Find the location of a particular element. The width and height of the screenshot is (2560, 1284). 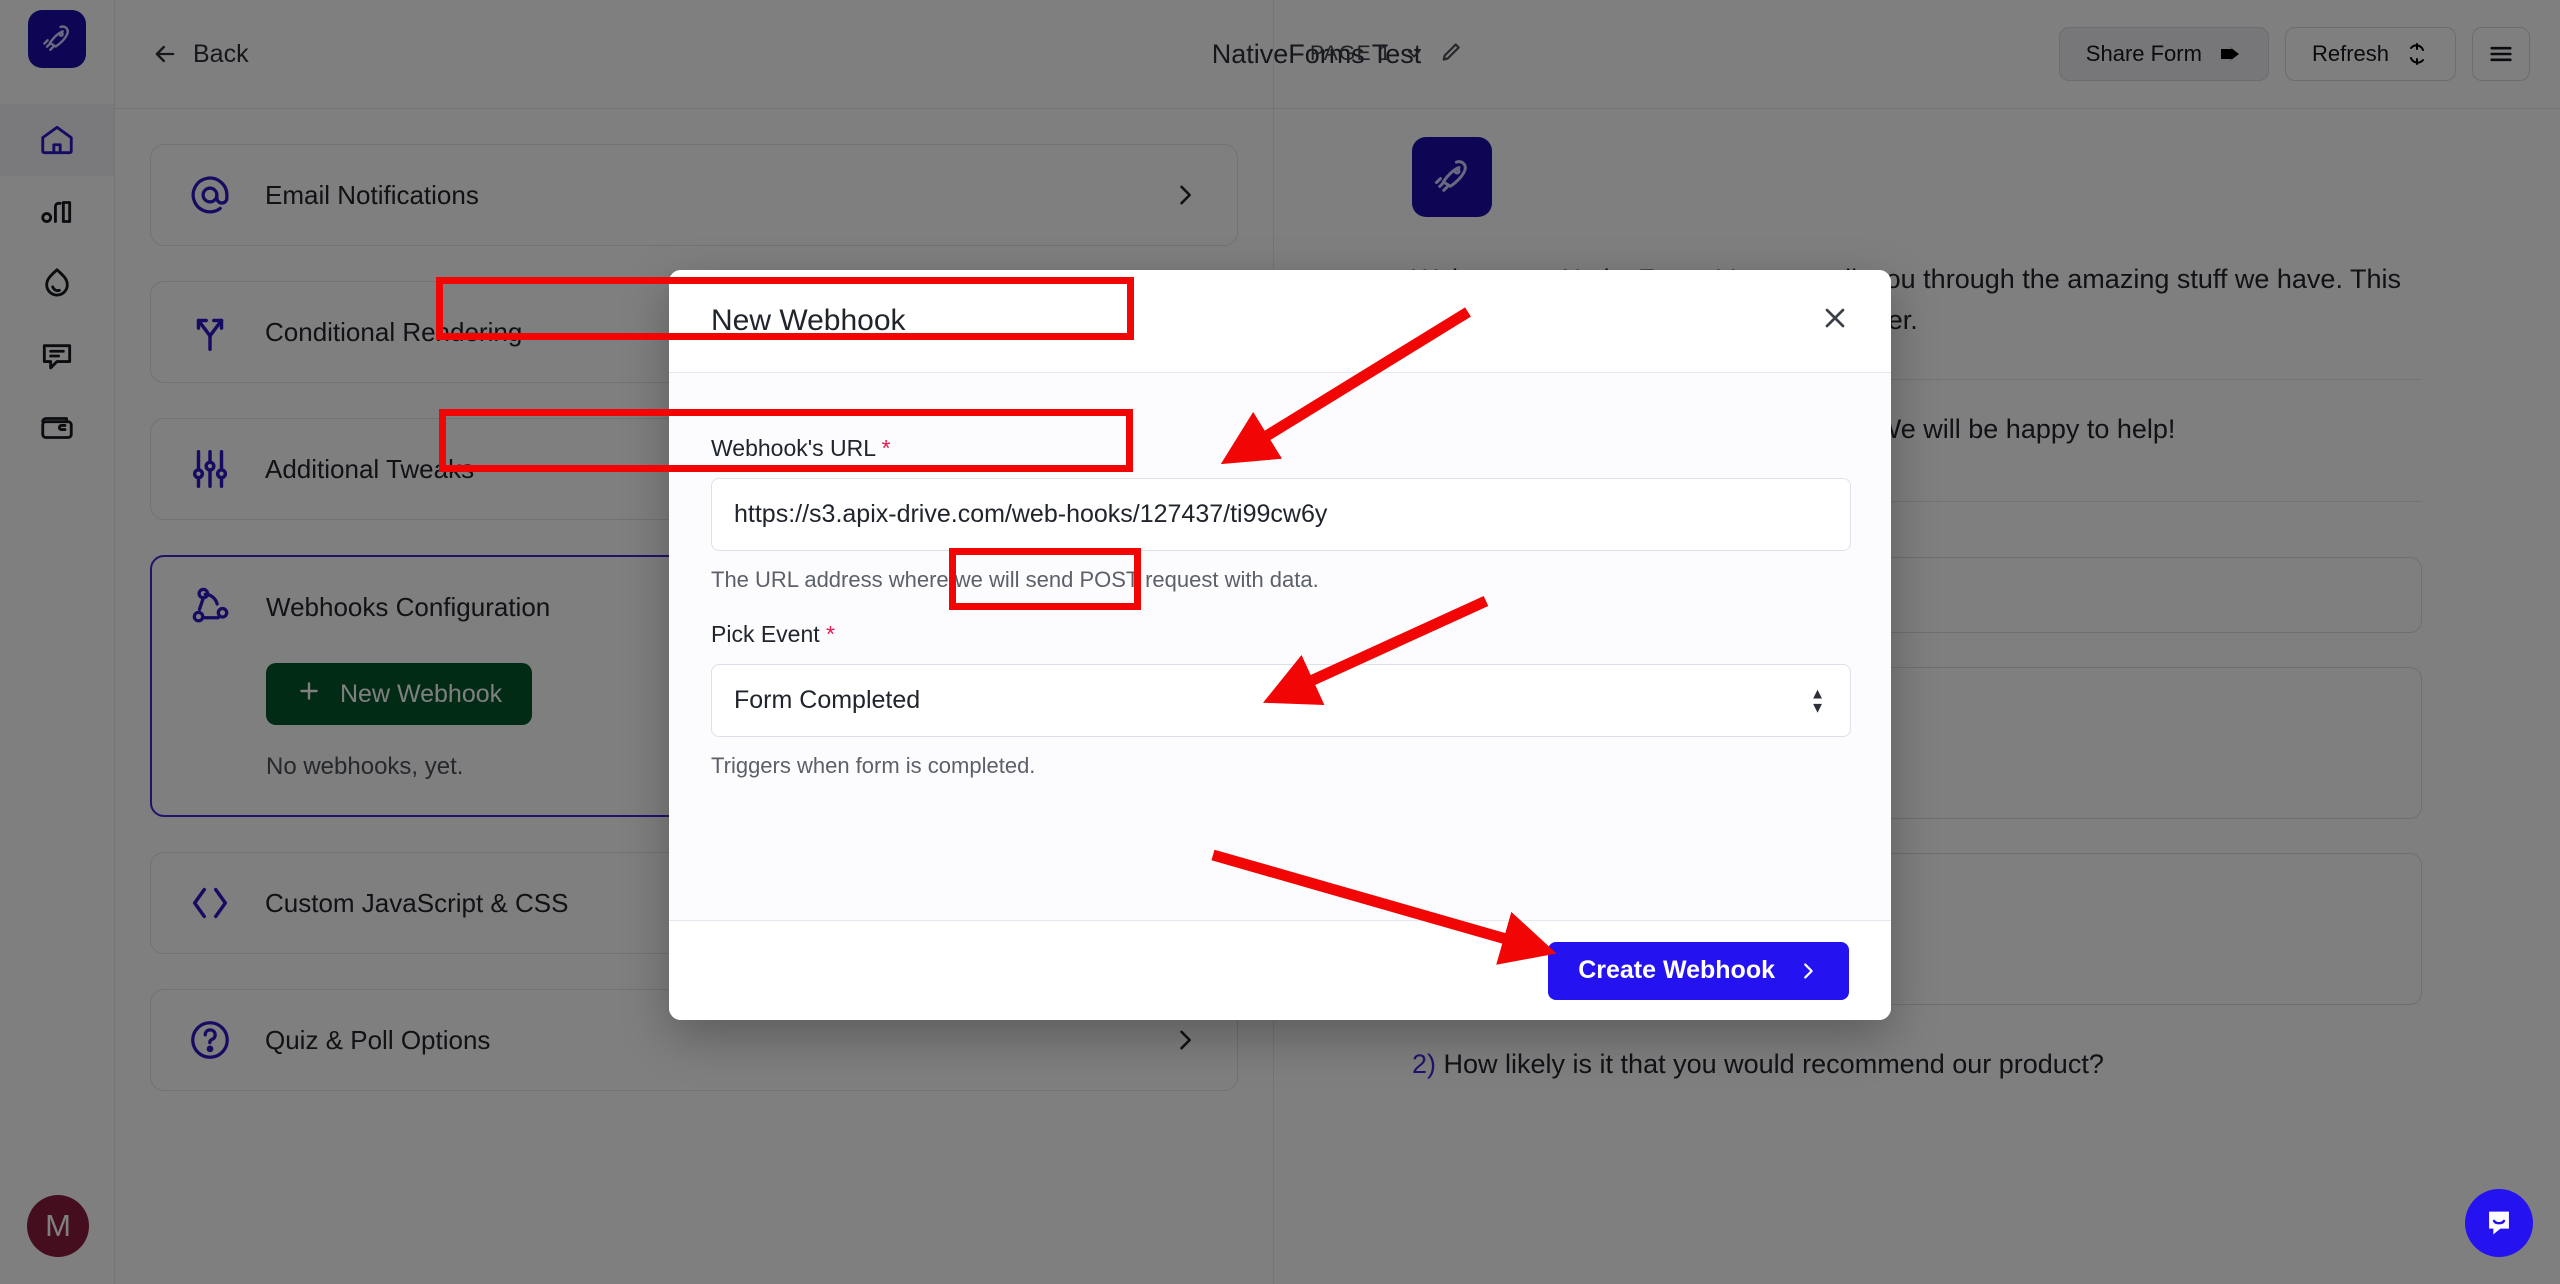

pick-event-label: Pick Event * is located at coordinates (1280, 634).